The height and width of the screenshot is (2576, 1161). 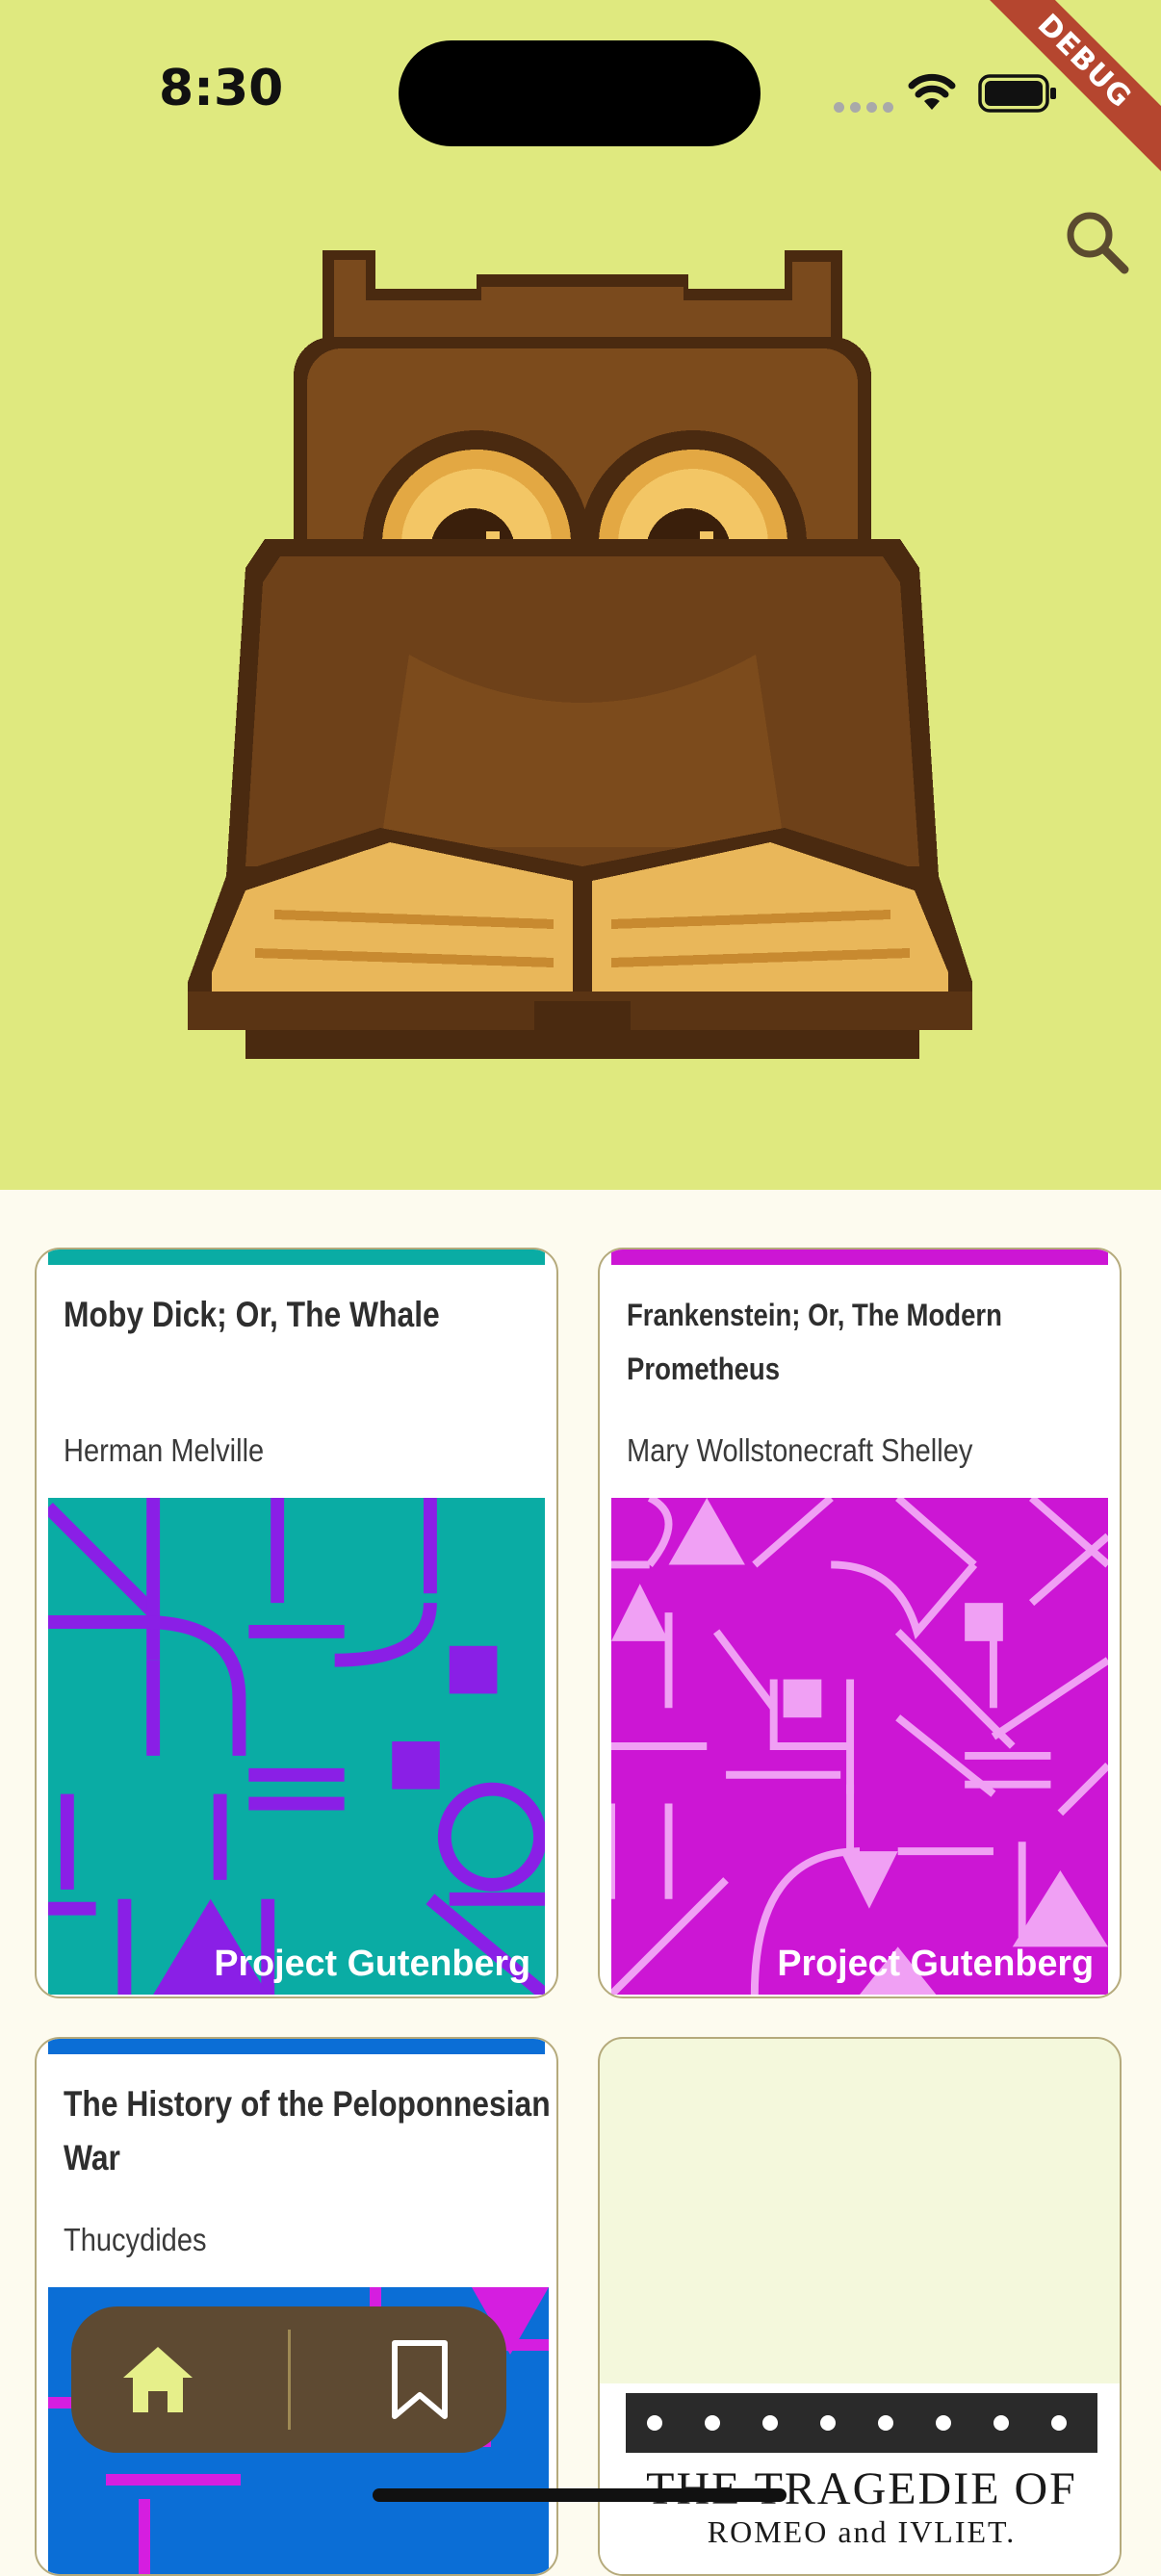 What do you see at coordinates (580, 93) in the screenshot?
I see `dynamic-island` at bounding box center [580, 93].